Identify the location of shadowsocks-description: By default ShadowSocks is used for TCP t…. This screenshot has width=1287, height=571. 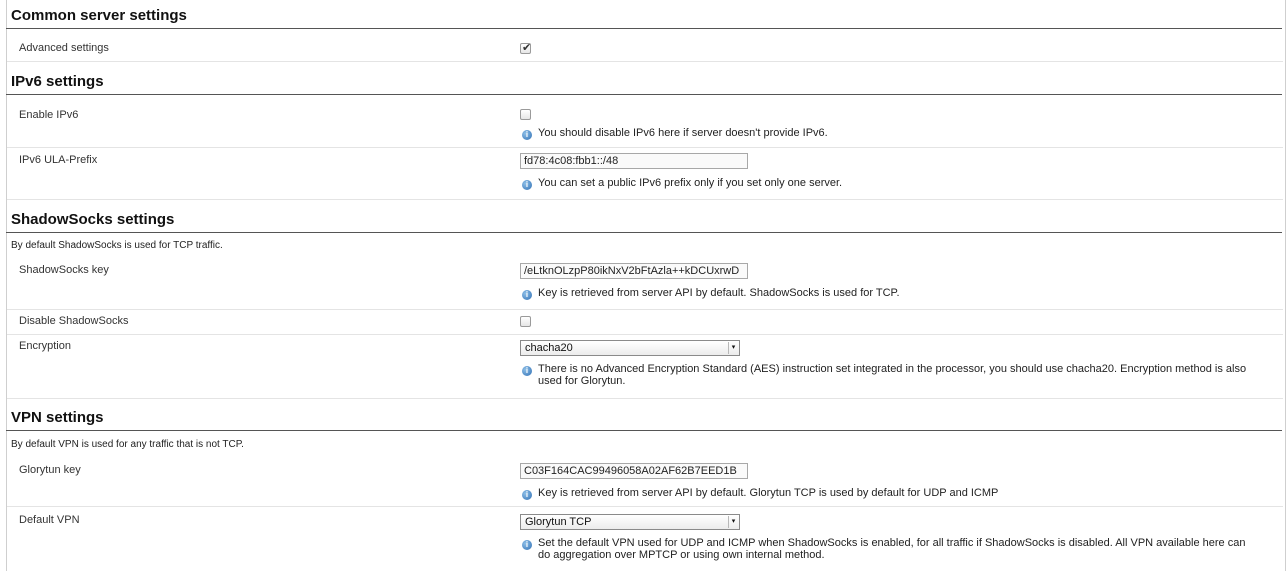
(117, 245).